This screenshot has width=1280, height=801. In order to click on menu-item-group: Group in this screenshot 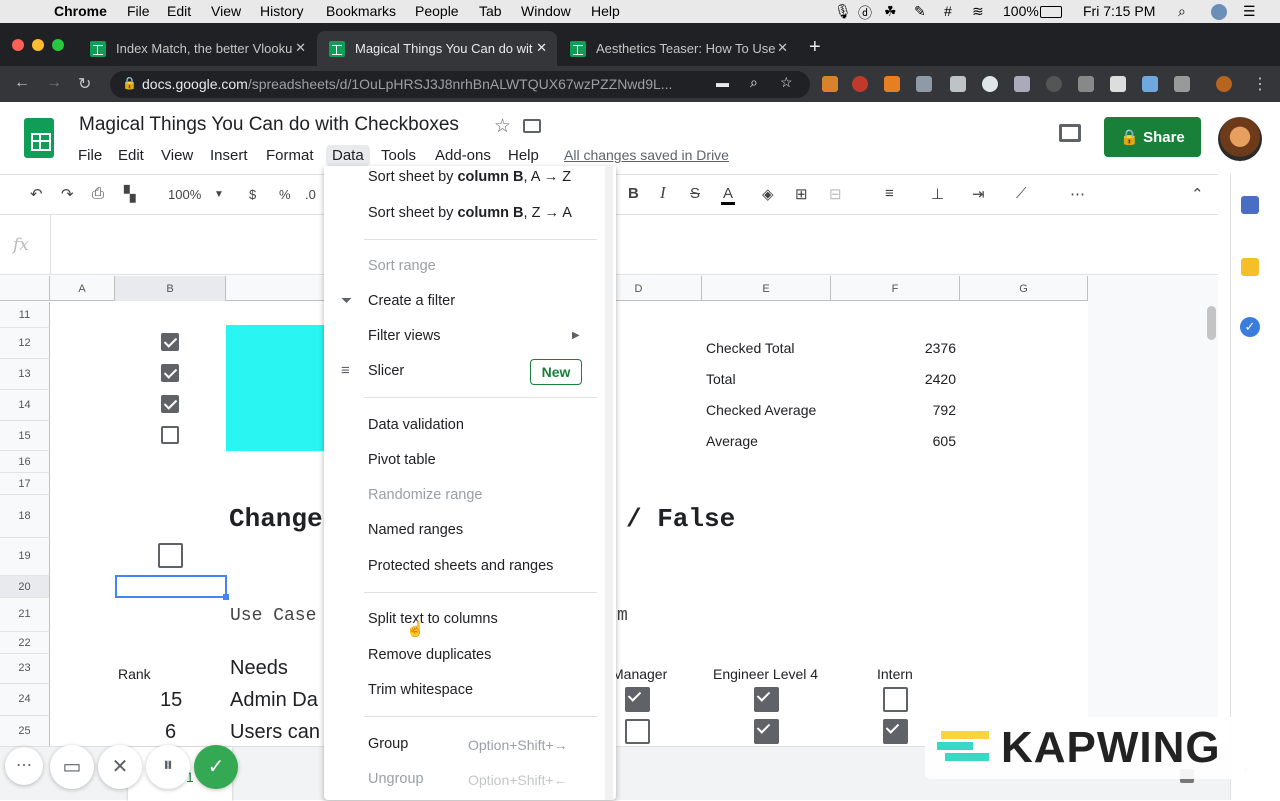, I will do `click(388, 744)`.